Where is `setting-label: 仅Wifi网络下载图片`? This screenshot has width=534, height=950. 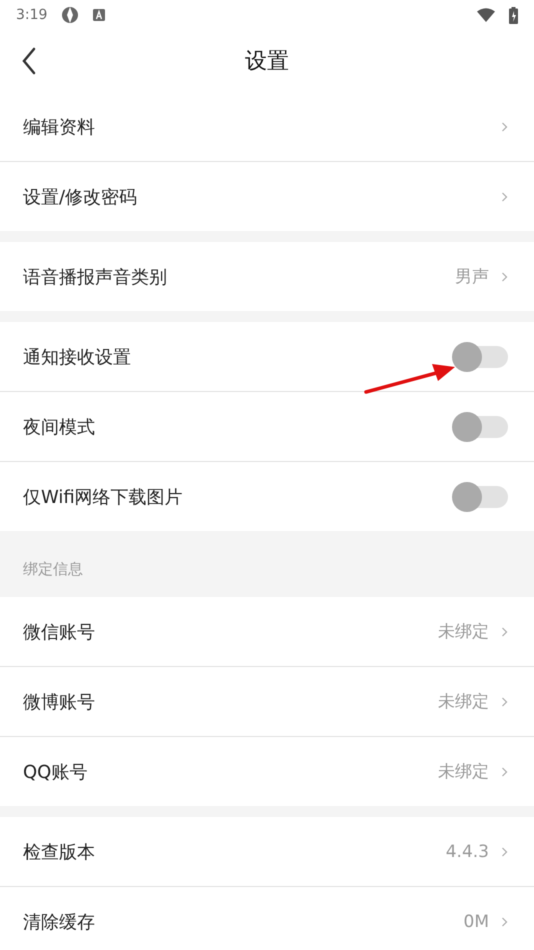 setting-label: 仅Wifi网络下载图片 is located at coordinates (103, 497).